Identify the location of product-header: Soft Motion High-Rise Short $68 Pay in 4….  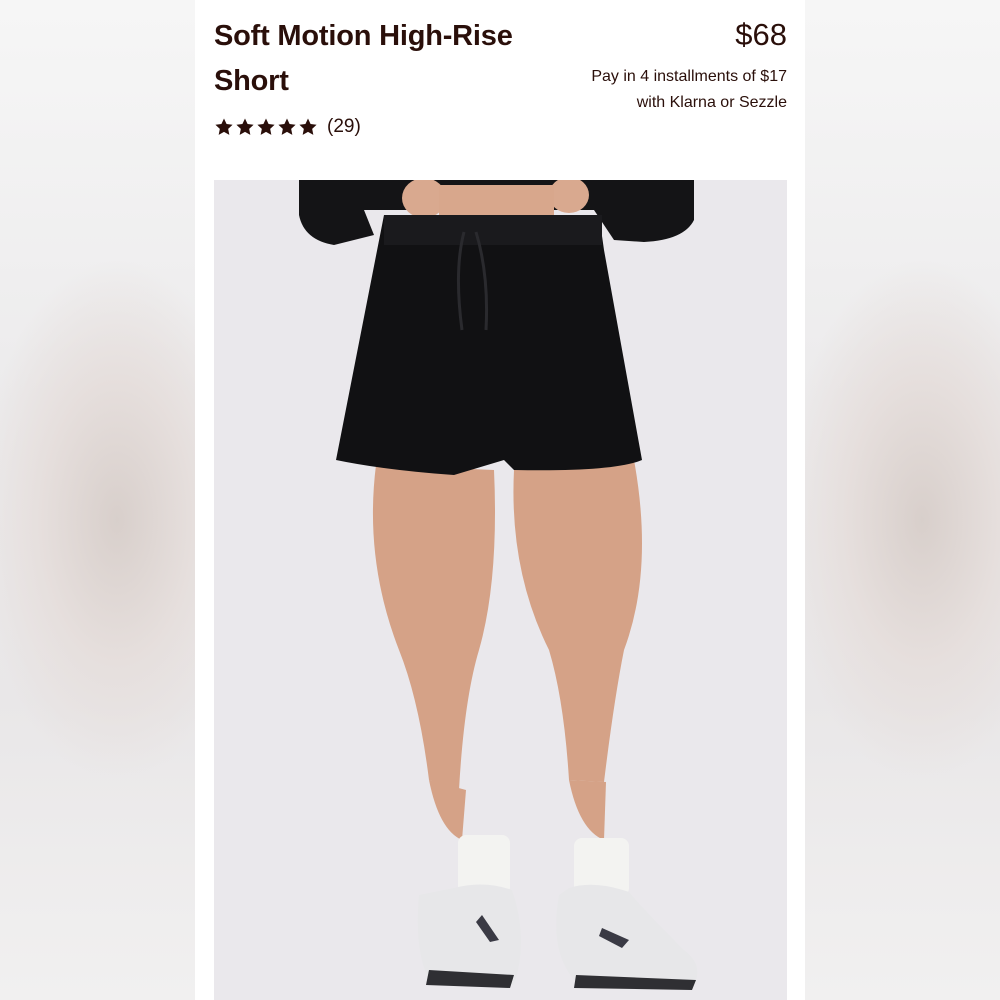
(500, 84).